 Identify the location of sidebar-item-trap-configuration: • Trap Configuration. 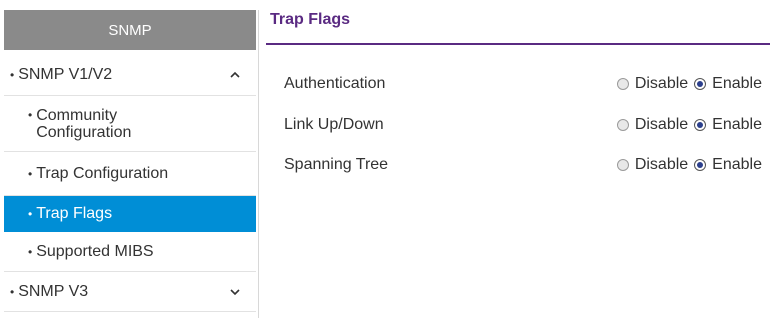
(130, 174).